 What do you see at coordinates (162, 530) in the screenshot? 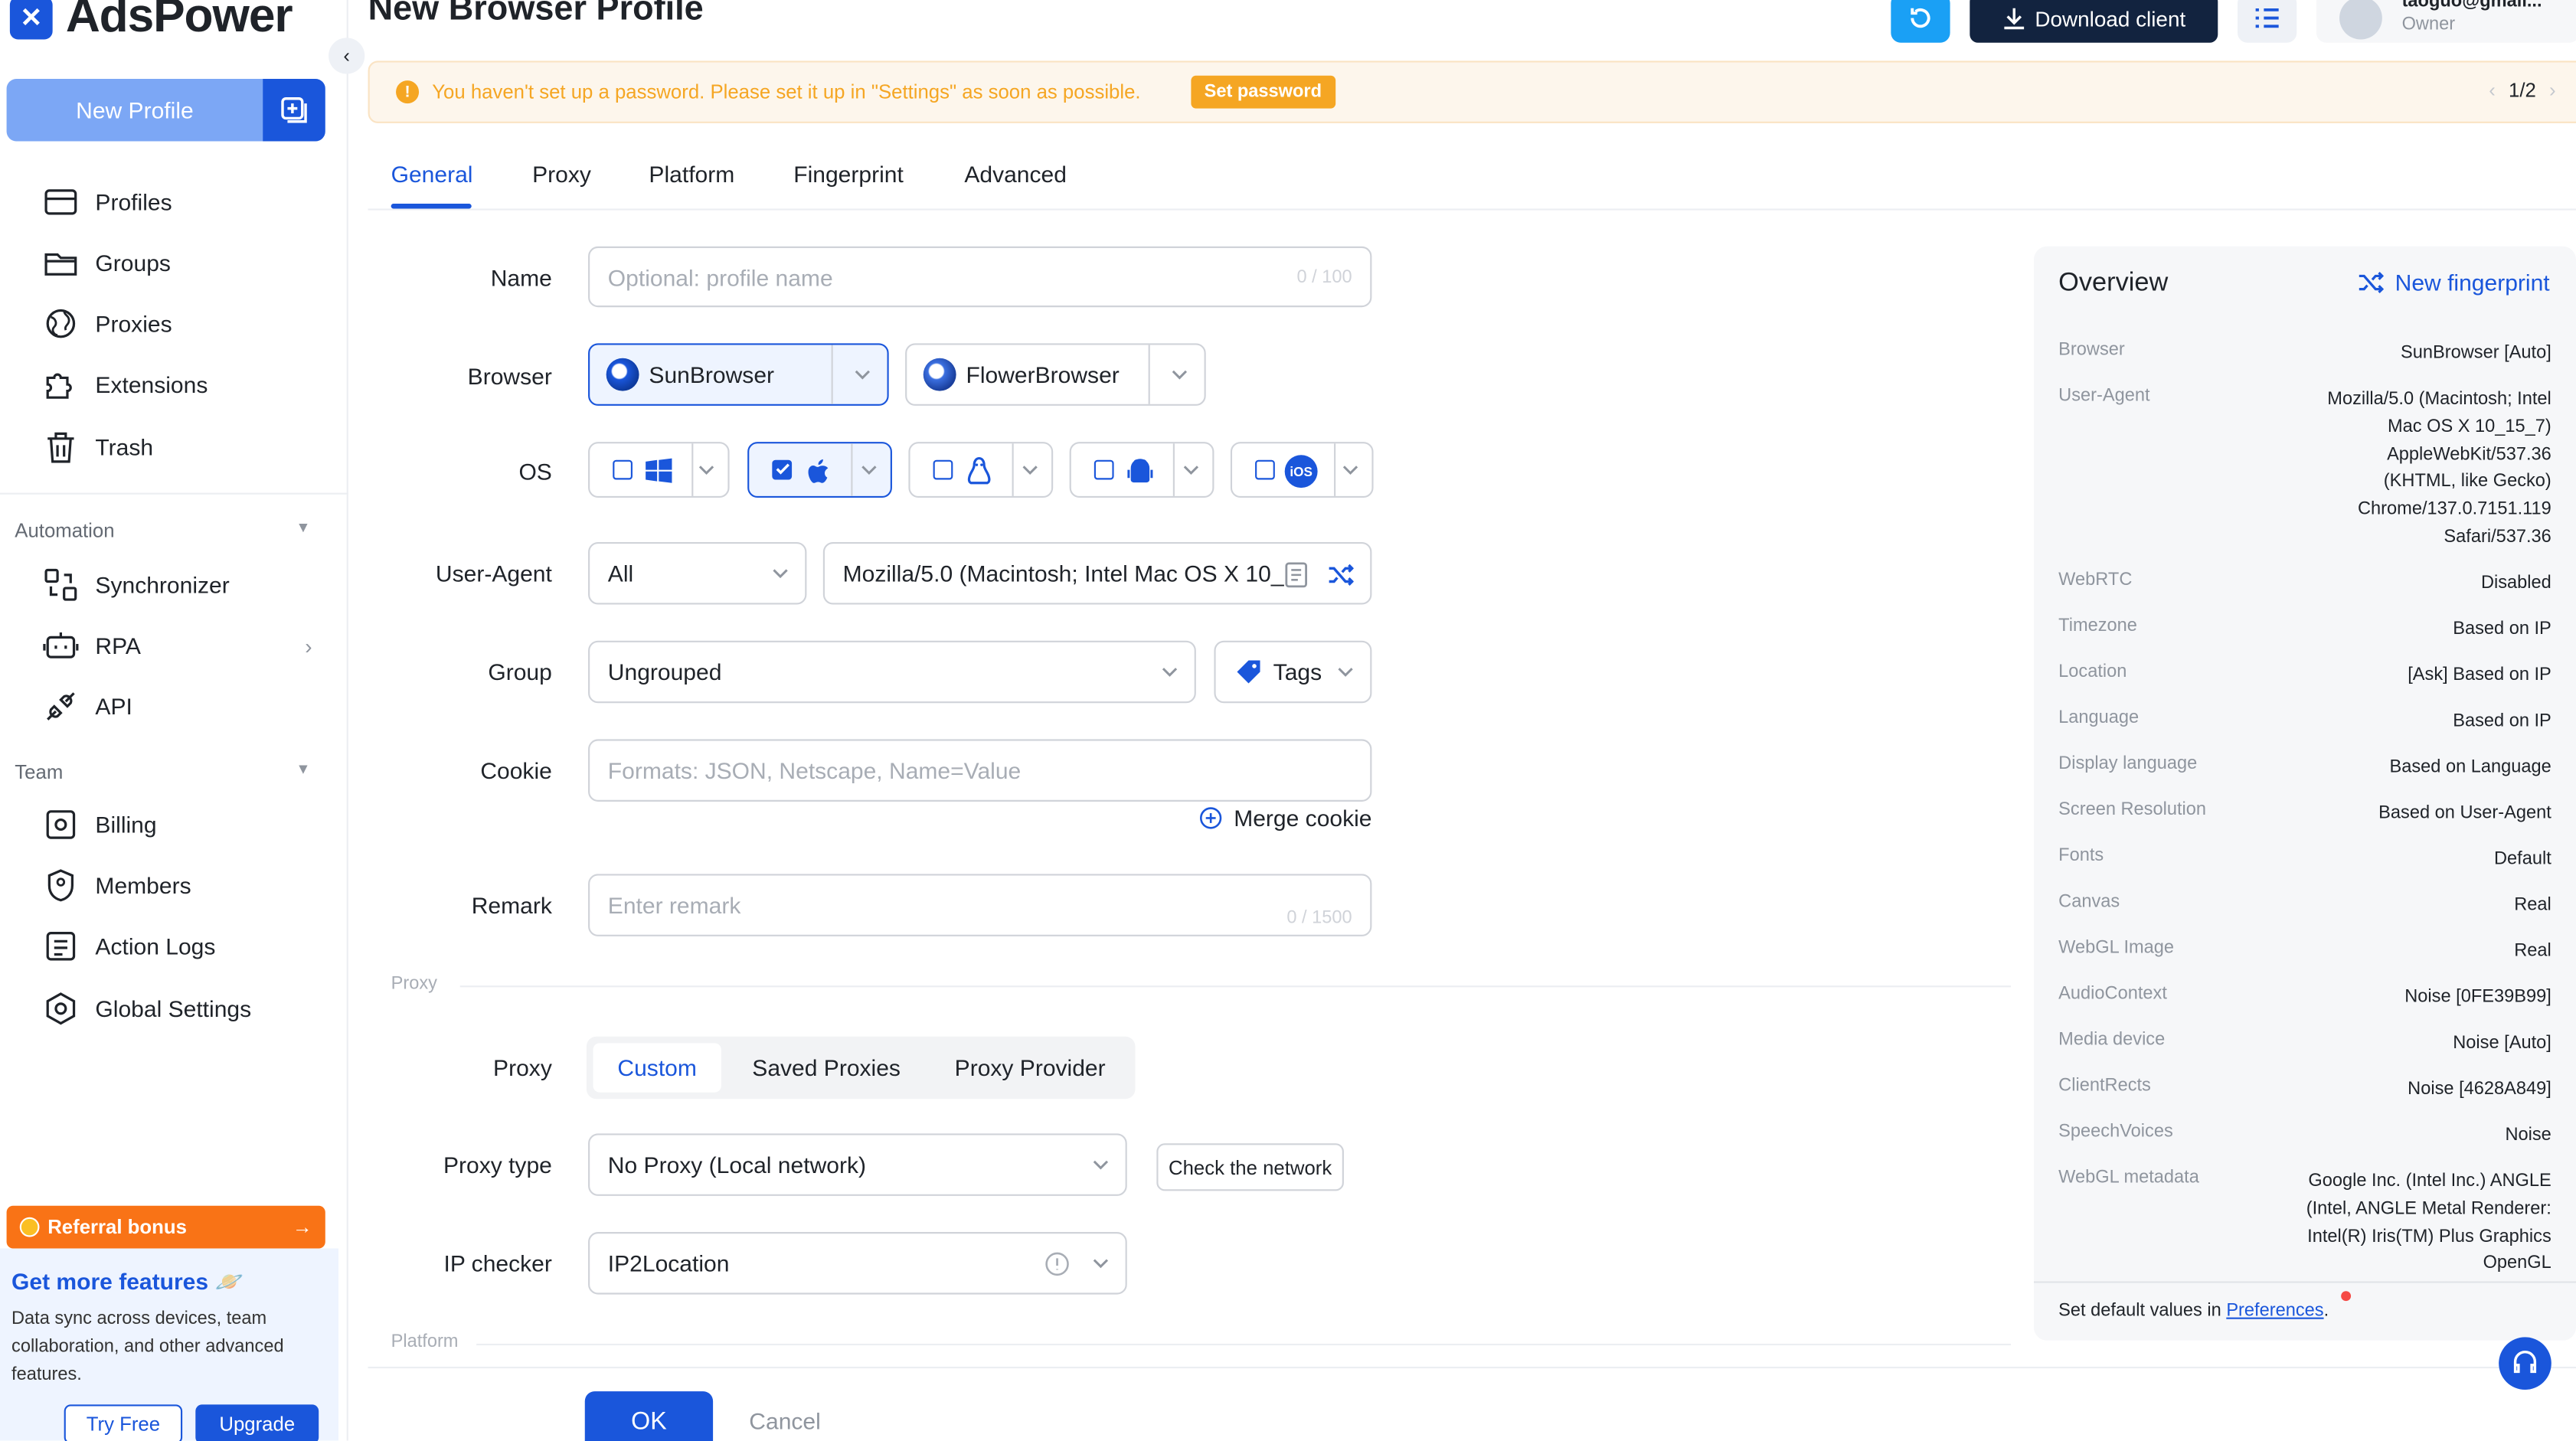
I see `automation-section-header: Automation ▼` at bounding box center [162, 530].